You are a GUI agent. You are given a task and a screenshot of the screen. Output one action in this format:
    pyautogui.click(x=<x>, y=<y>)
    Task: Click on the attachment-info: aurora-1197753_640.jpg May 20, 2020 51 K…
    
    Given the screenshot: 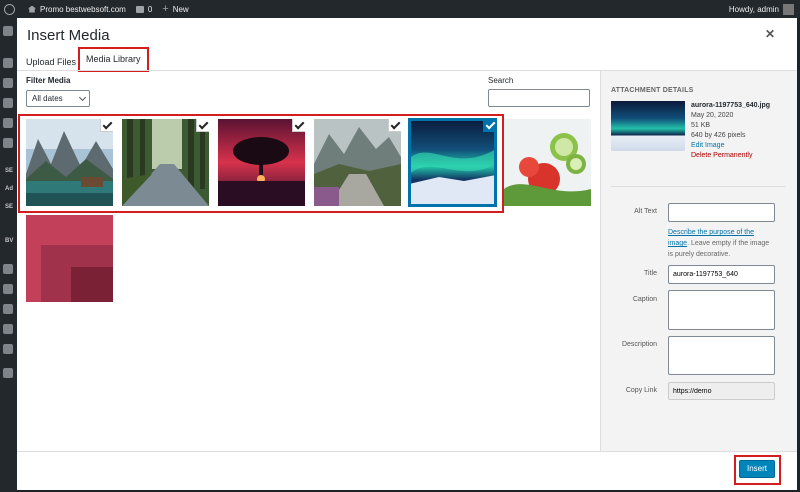 What is the action you would take?
    pyautogui.click(x=730, y=131)
    